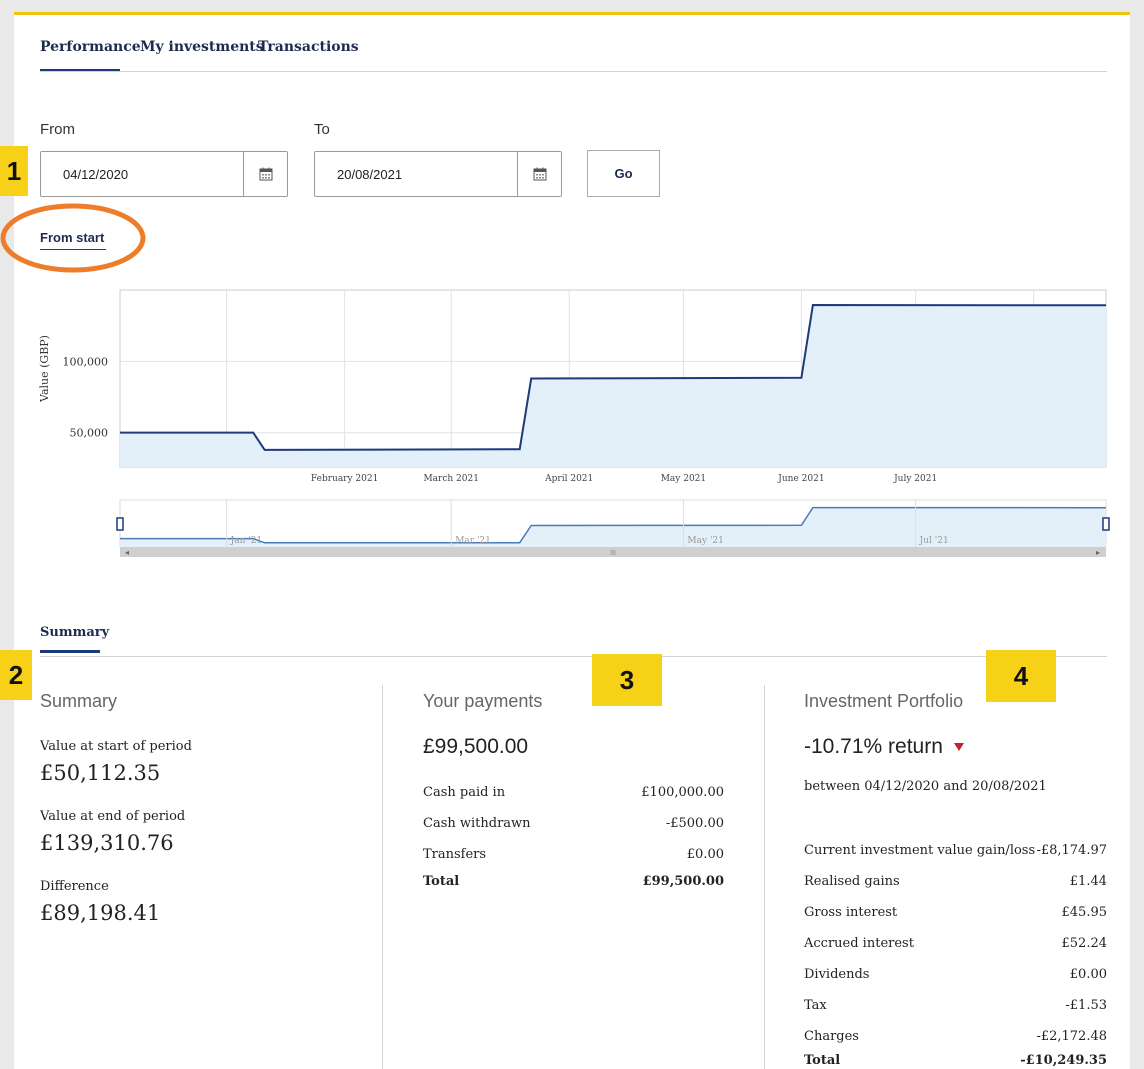 The width and height of the screenshot is (1144, 1069). Describe the element at coordinates (683, 479) in the screenshot. I see `x-tick-label: May 2021` at that location.